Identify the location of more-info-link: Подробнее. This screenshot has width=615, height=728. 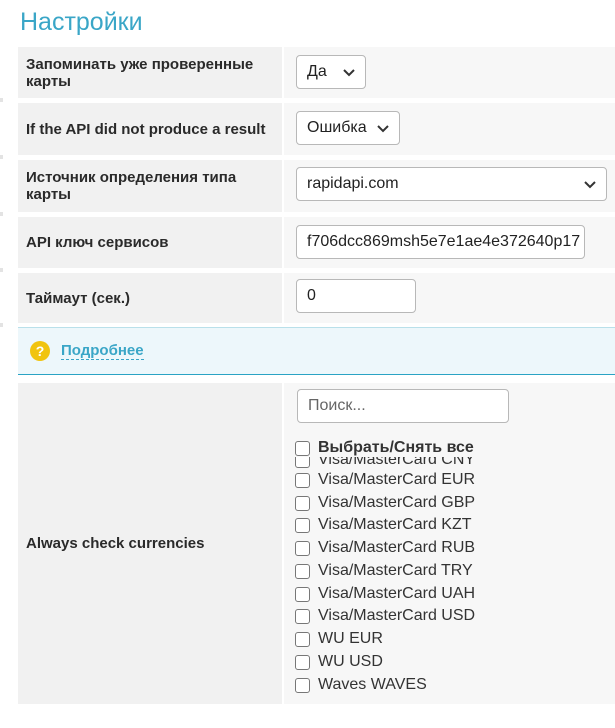
(102, 351).